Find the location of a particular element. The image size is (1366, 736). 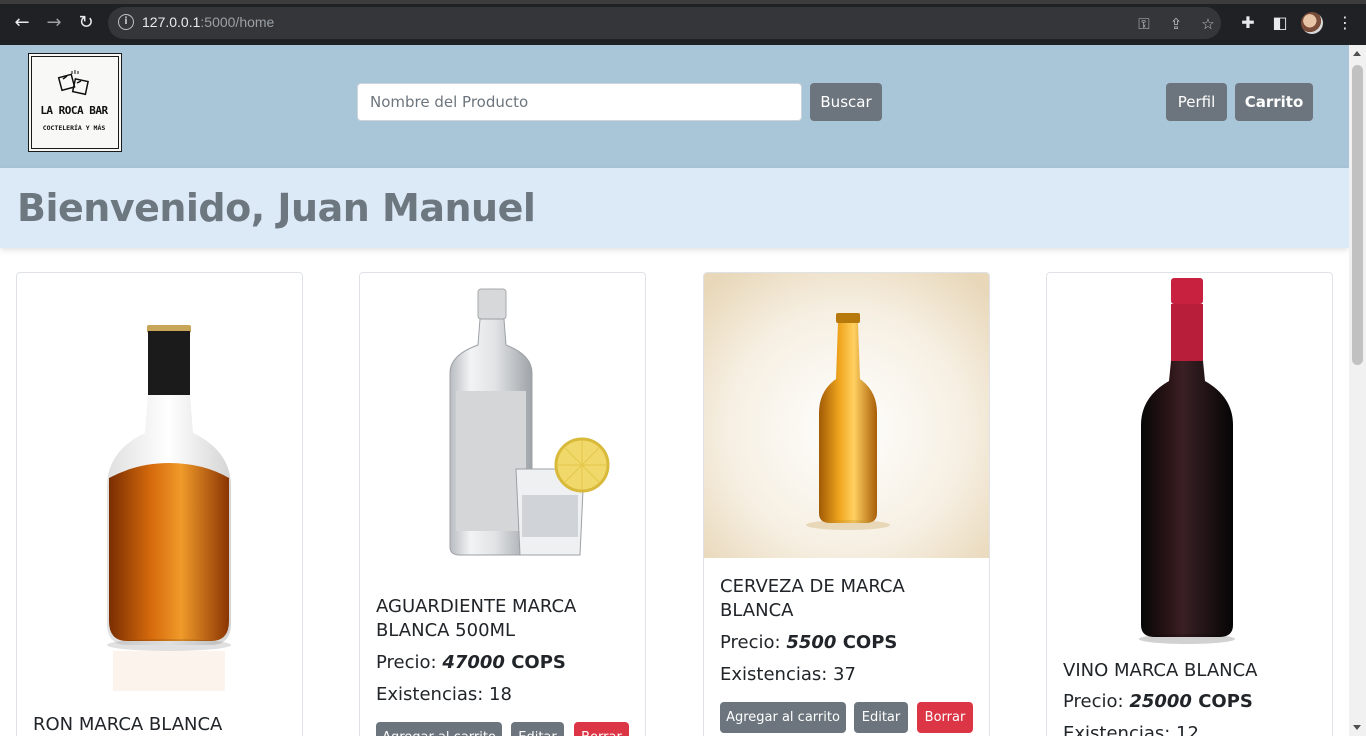

product-name: VINO MARCA BLANCA is located at coordinates (1160, 670).